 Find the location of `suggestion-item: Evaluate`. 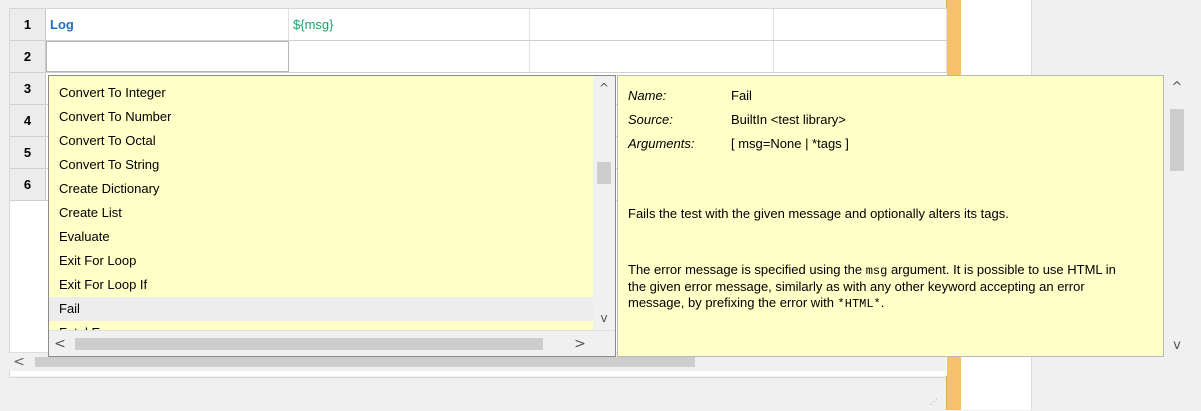

suggestion-item: Evaluate is located at coordinates (321, 237).